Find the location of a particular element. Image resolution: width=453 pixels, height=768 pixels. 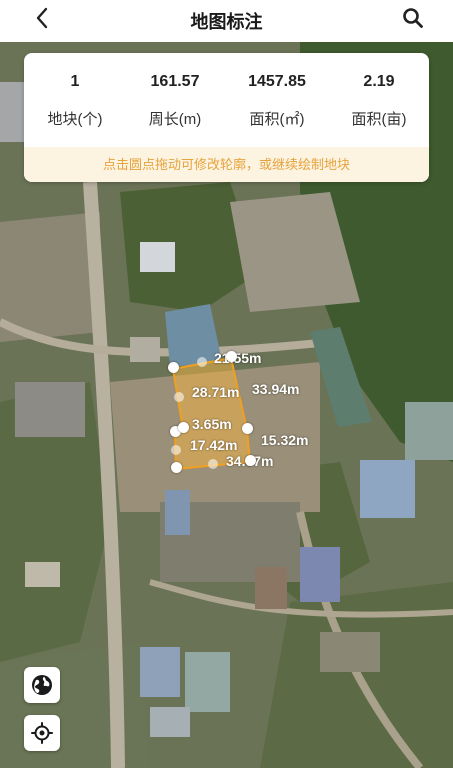

hint-banner: 点击圆点拖动可修改轮廓，或继续绘制地块 is located at coordinates (226, 164).